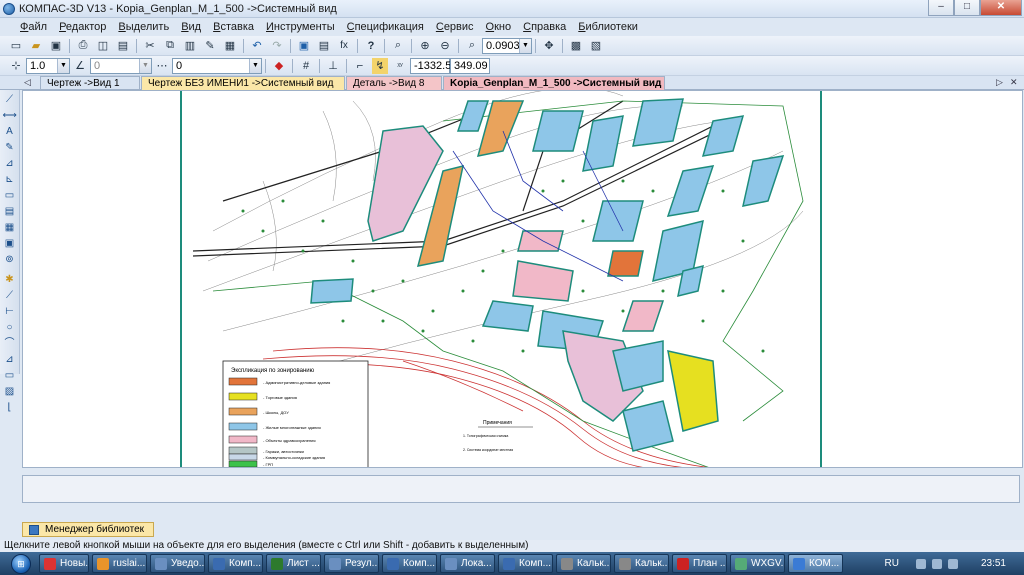 The image size is (1024, 575). I want to click on zoom-out-icon: ⊖, so click(445, 46).